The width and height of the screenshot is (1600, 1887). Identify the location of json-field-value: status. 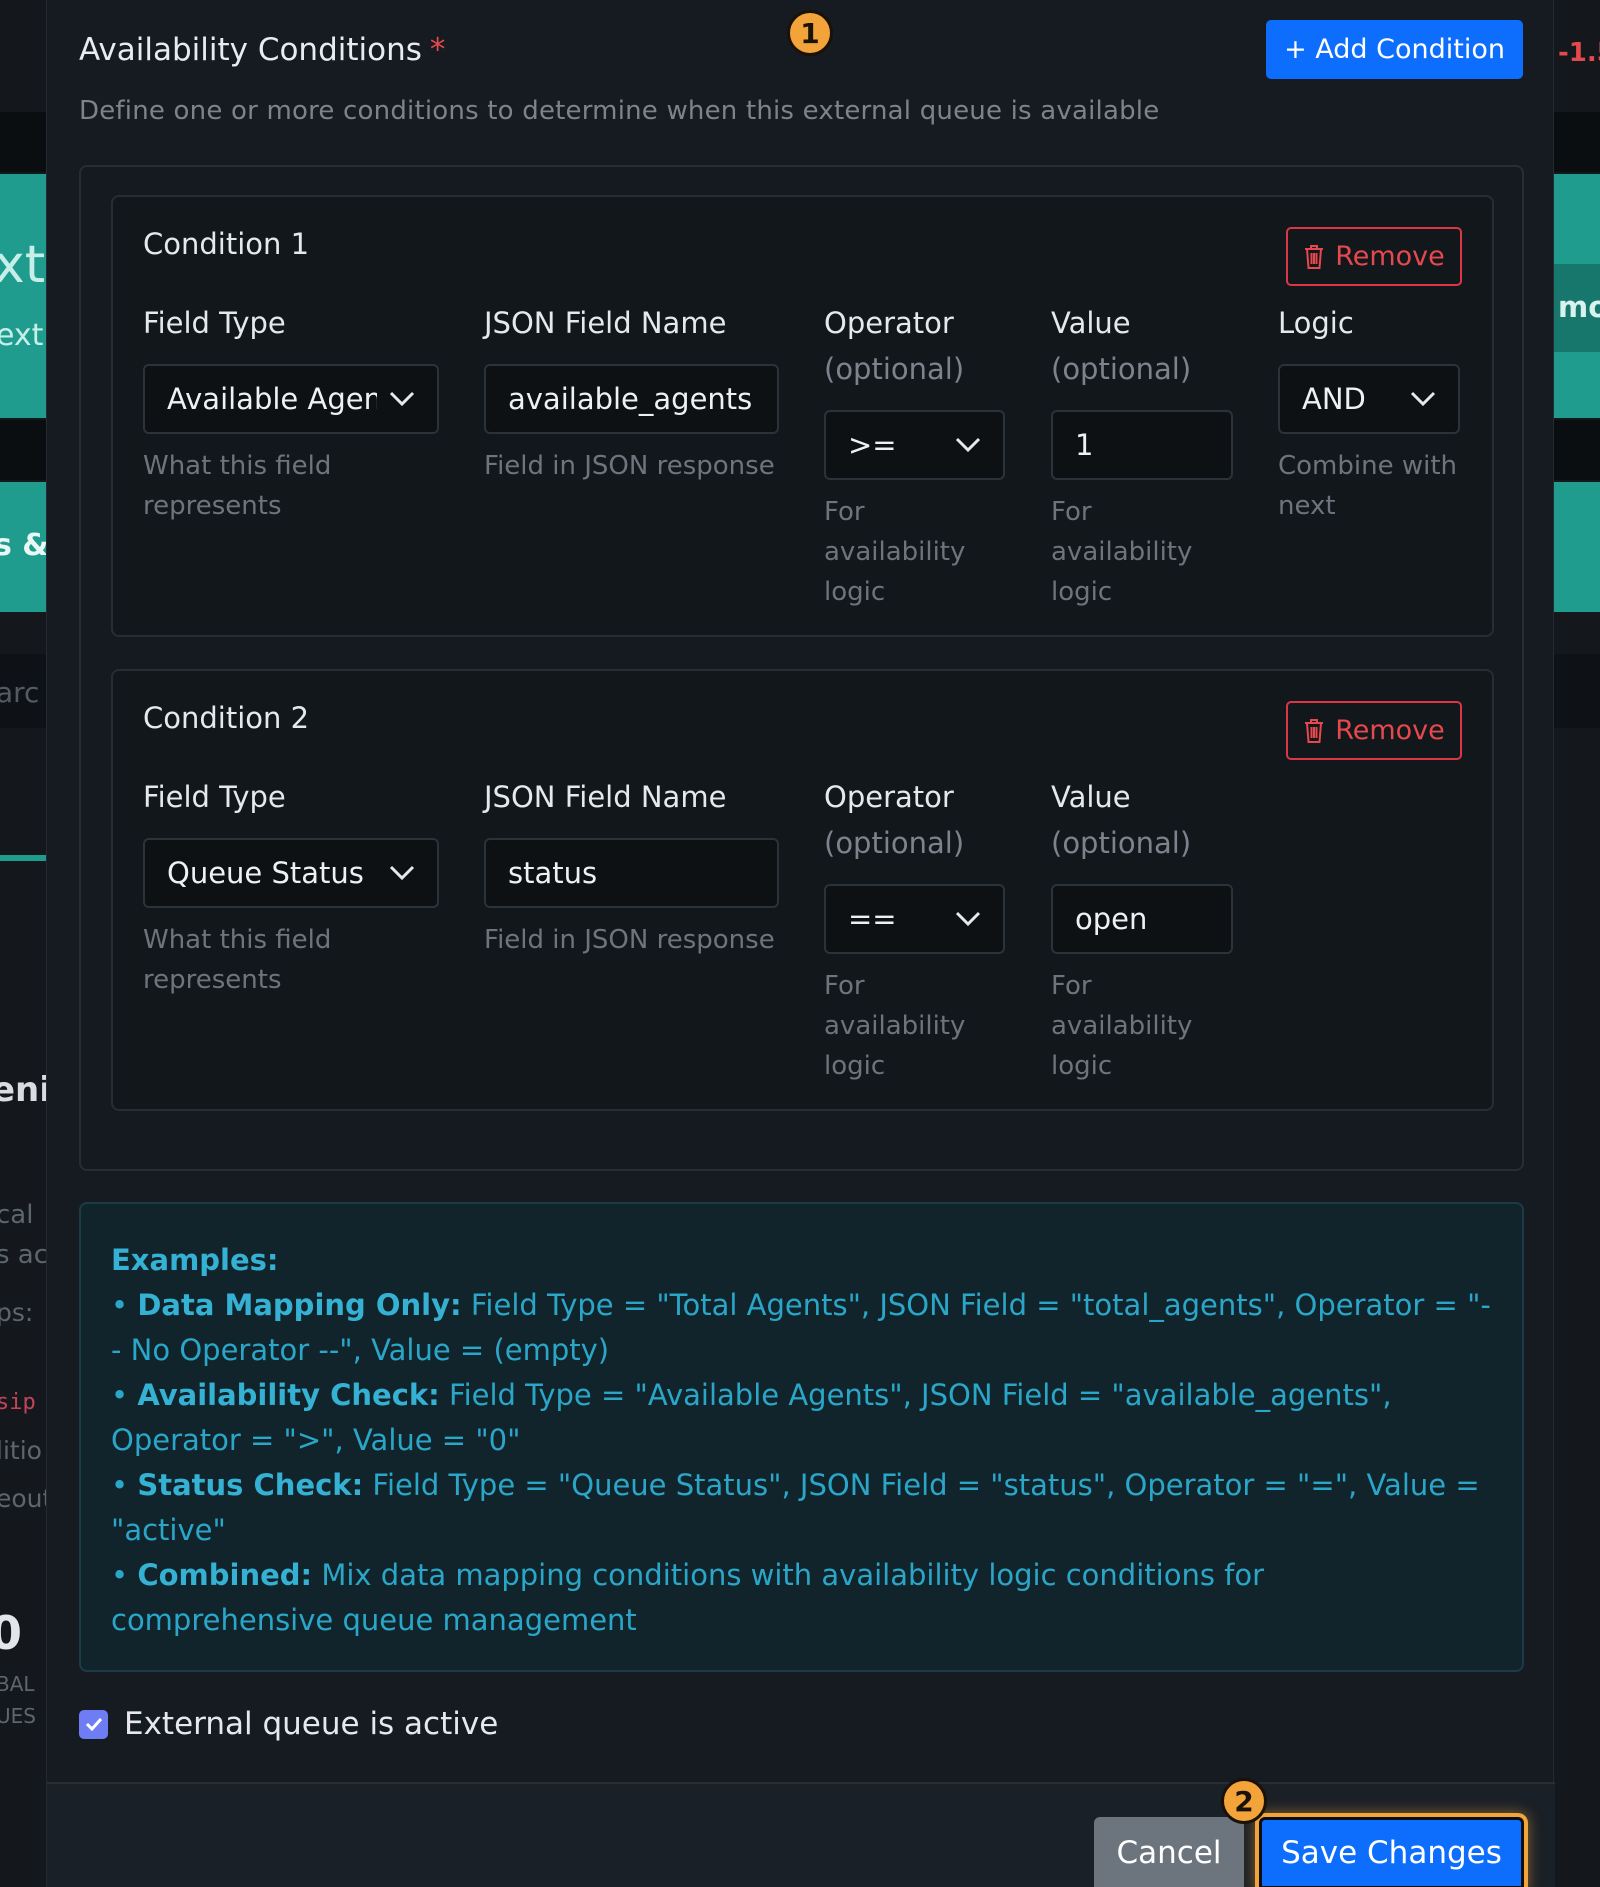
(553, 873).